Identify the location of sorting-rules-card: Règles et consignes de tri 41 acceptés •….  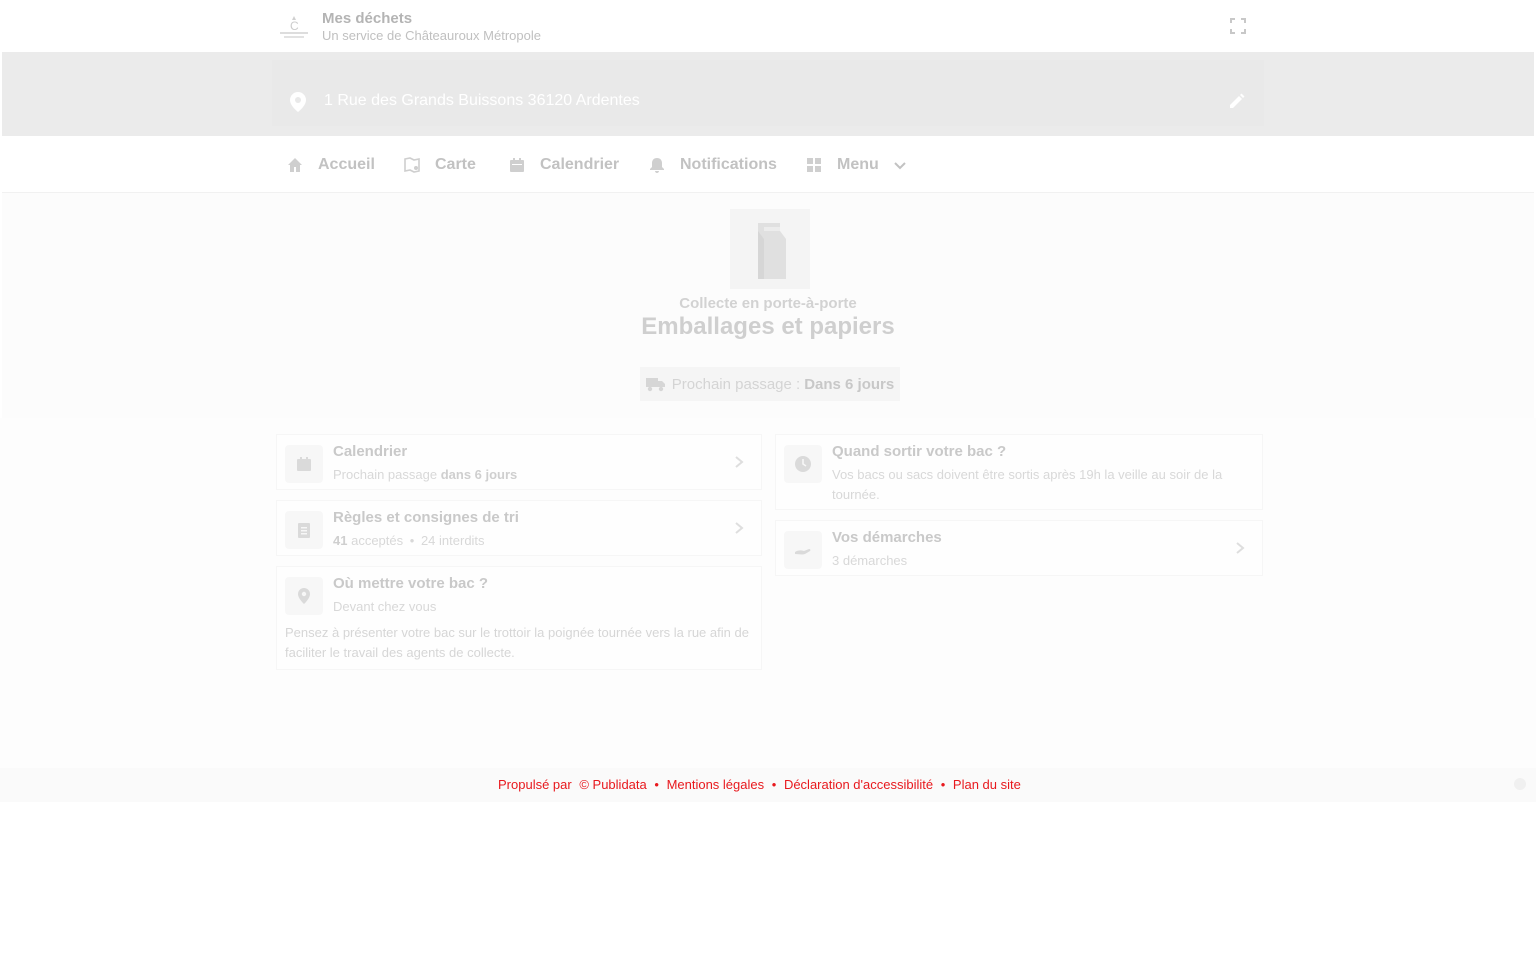
(519, 528).